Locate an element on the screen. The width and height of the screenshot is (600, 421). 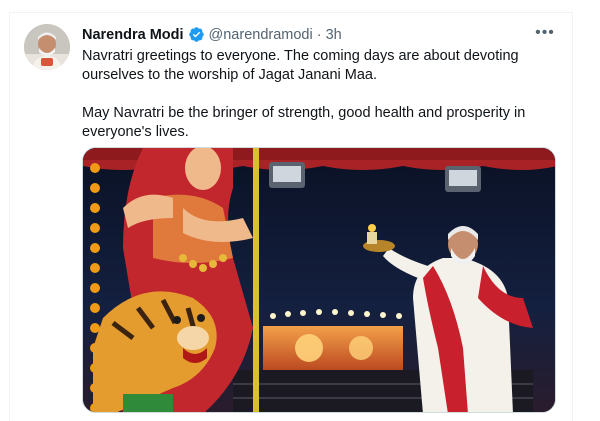
avatar-image is located at coordinates (47, 47).